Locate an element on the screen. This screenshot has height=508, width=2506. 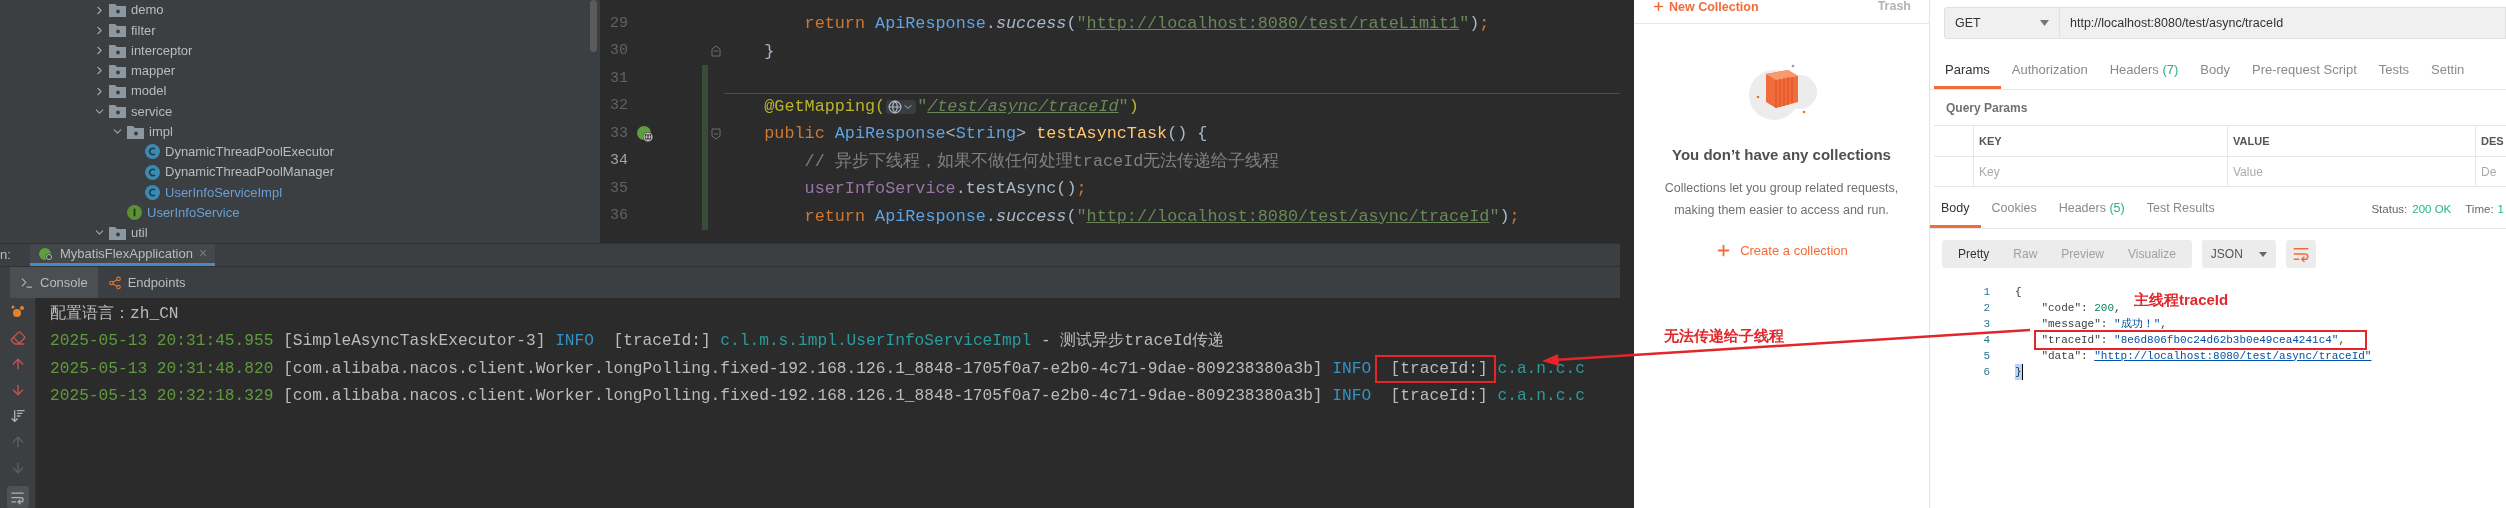
wrap-icon is located at coordinates (2300, 254).